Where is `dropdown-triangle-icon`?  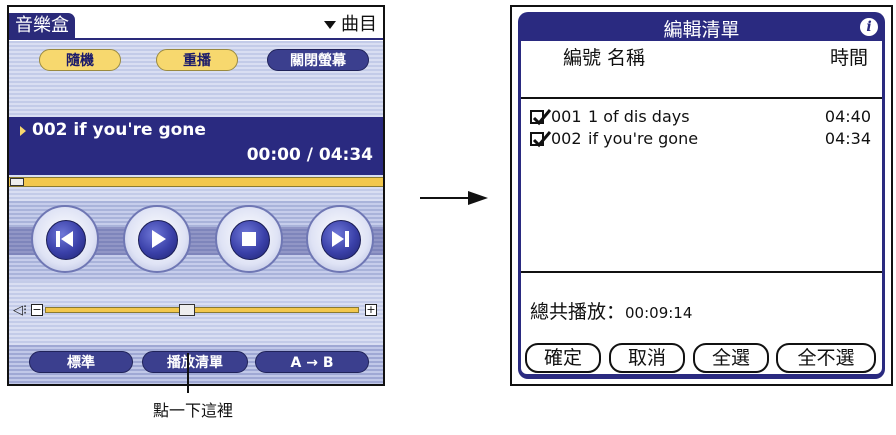
dropdown-triangle-icon is located at coordinates (330, 25).